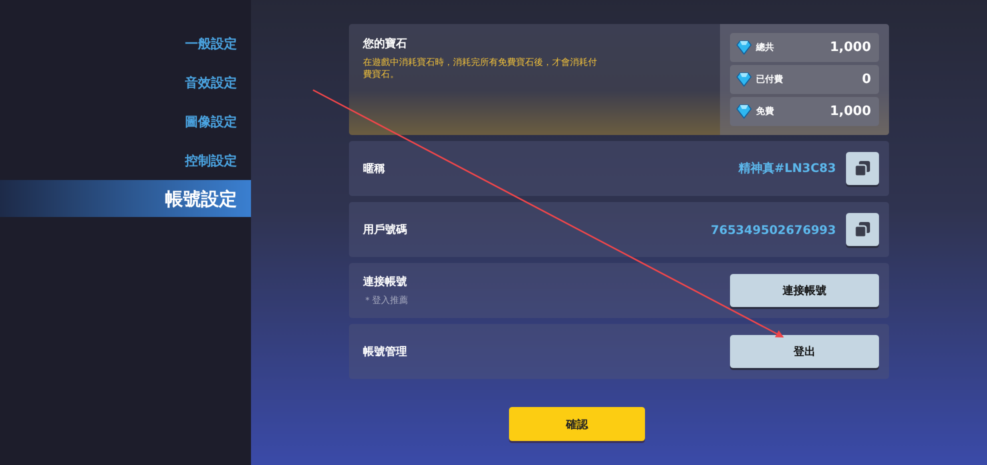  Describe the element at coordinates (480, 69) in the screenshot. I see `gem-note: 在遊戲中消耗寶石時，消耗完所有免費寶石後，才會消耗付費寶石。` at that location.